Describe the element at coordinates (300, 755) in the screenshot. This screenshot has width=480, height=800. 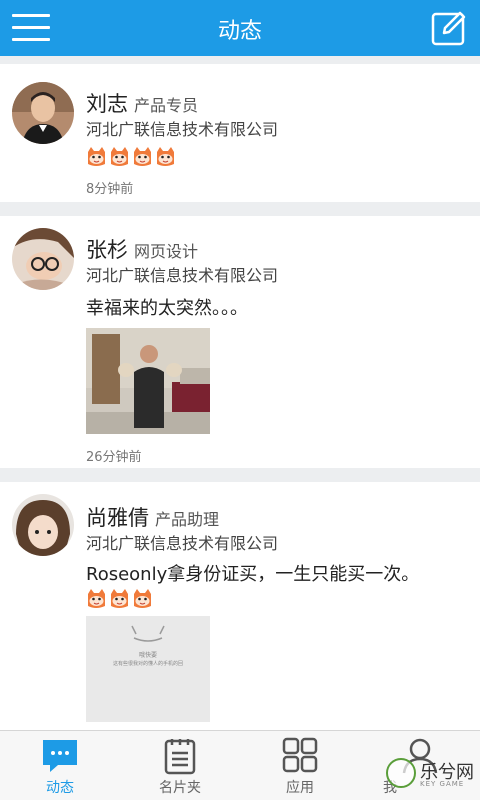
I see `apps-grid-icon` at that location.